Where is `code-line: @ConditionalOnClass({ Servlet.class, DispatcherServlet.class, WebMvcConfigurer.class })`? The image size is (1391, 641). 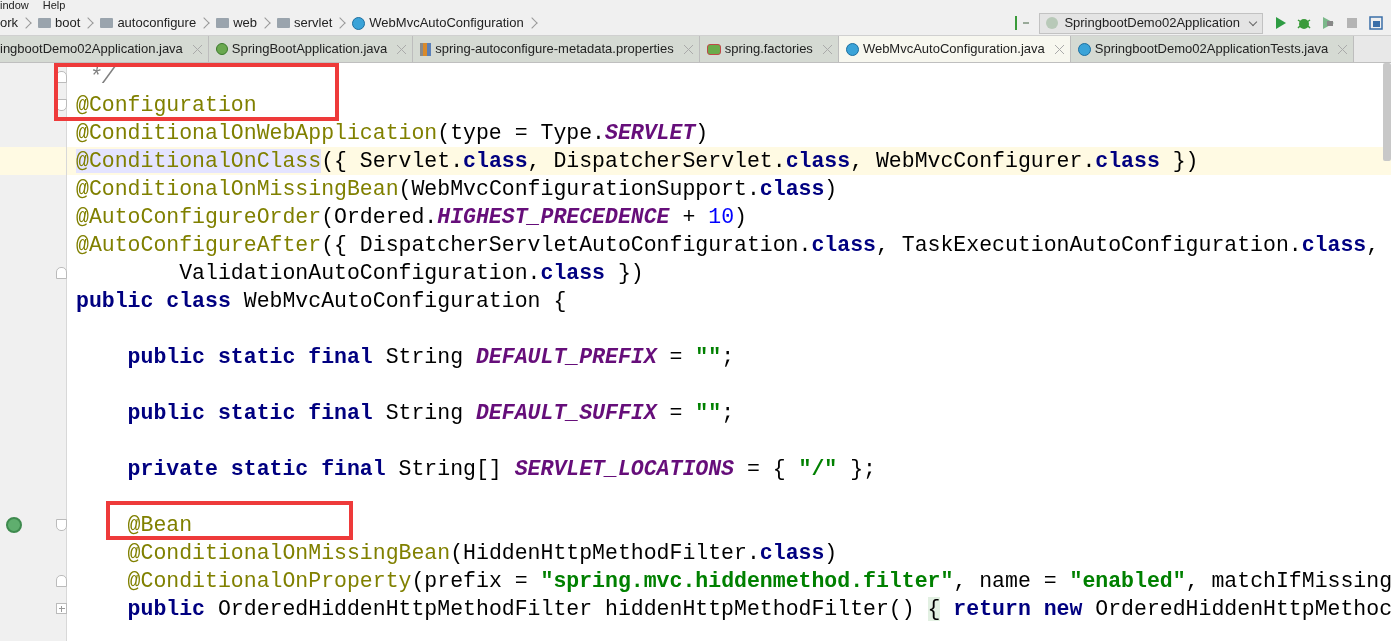
code-line: @ConditionalOnClass({ Servlet.class, DispatcherServlet.class, WebMvcConfigurer.class }) is located at coordinates (637, 161).